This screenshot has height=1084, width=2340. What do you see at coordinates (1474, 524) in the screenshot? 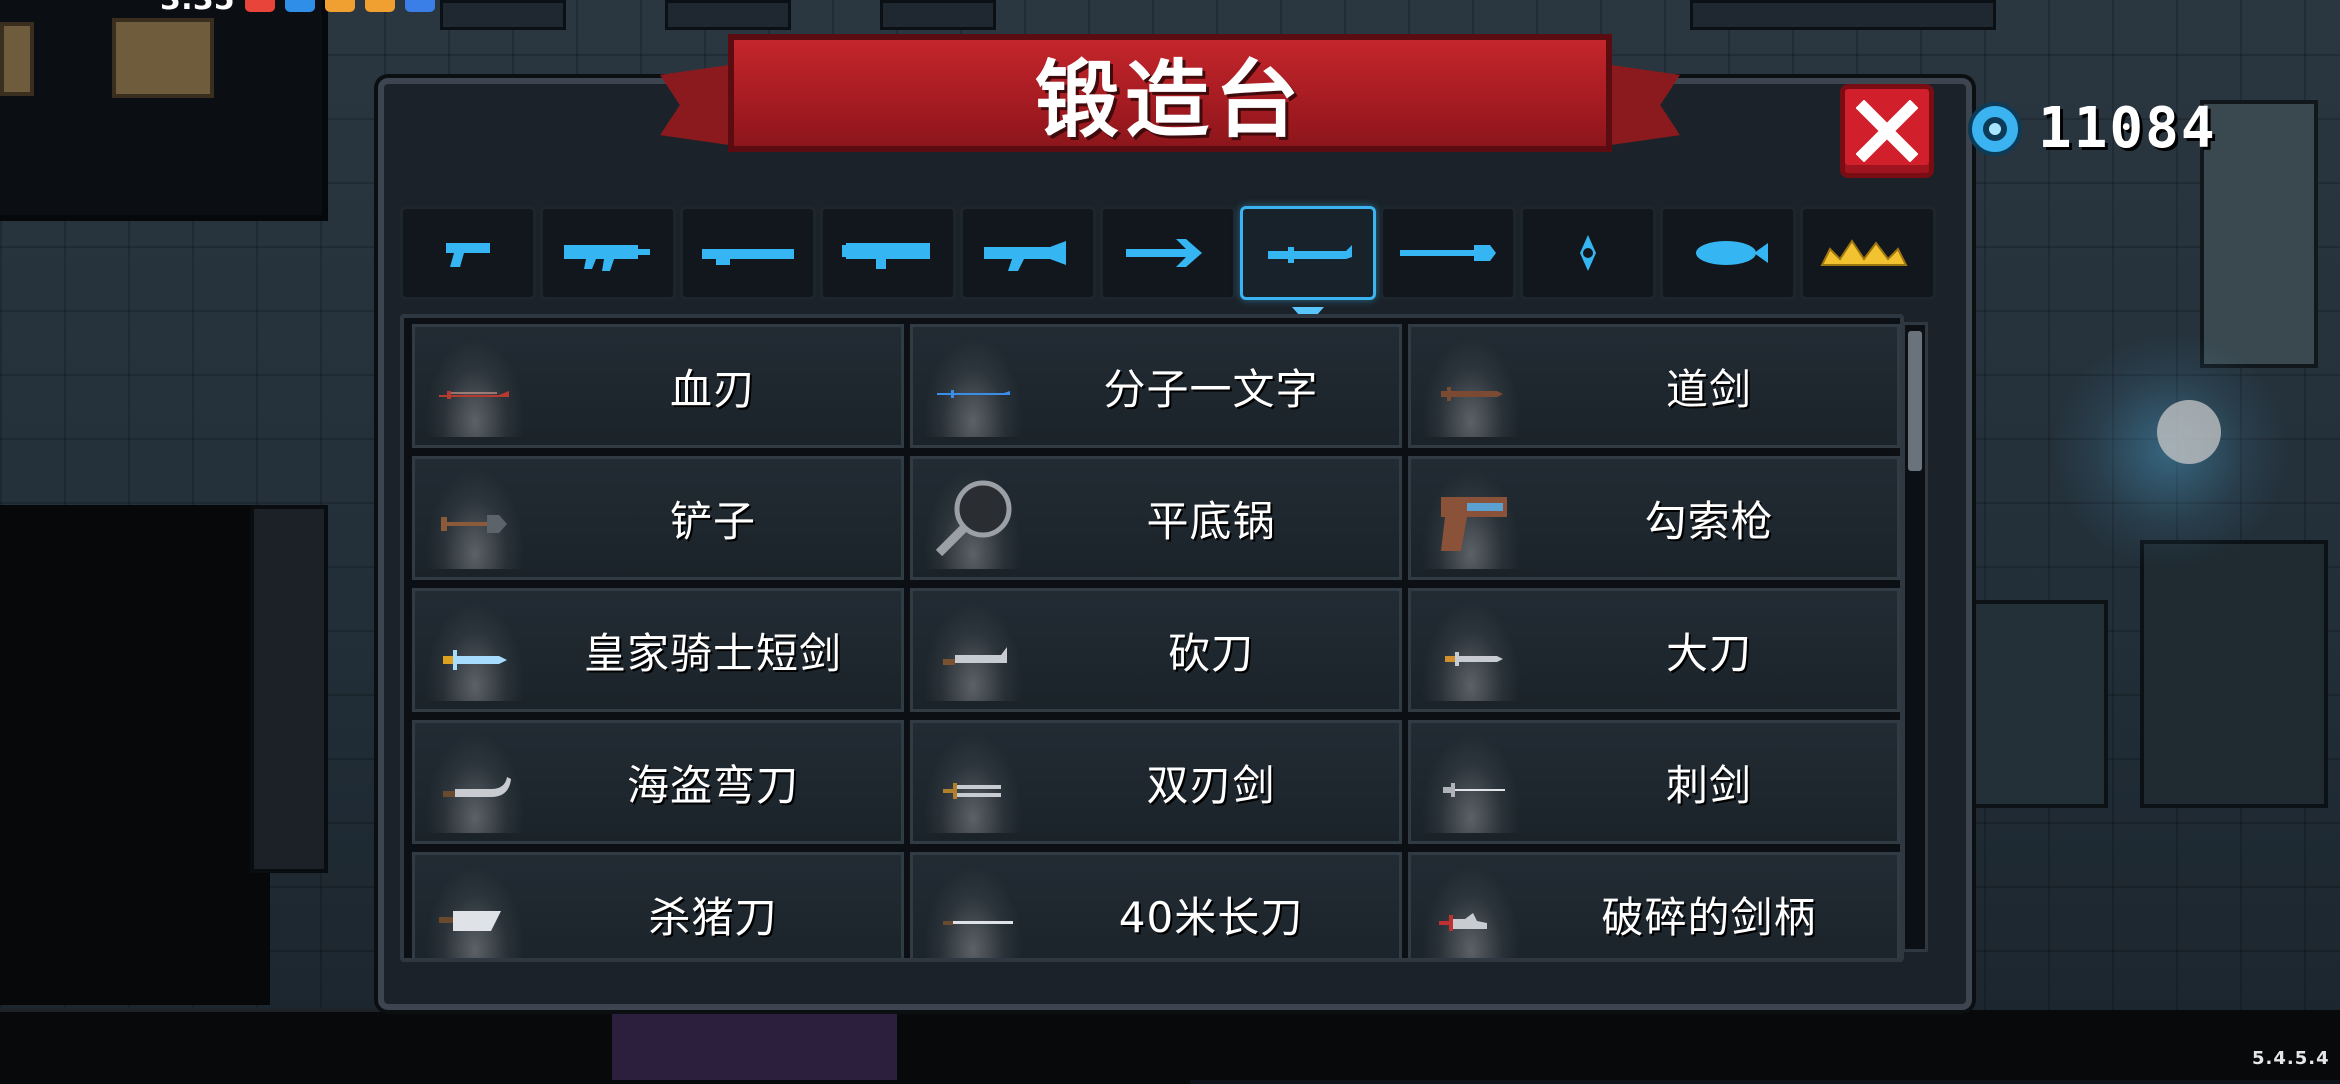
I see `grapple-gun-icon` at bounding box center [1474, 524].